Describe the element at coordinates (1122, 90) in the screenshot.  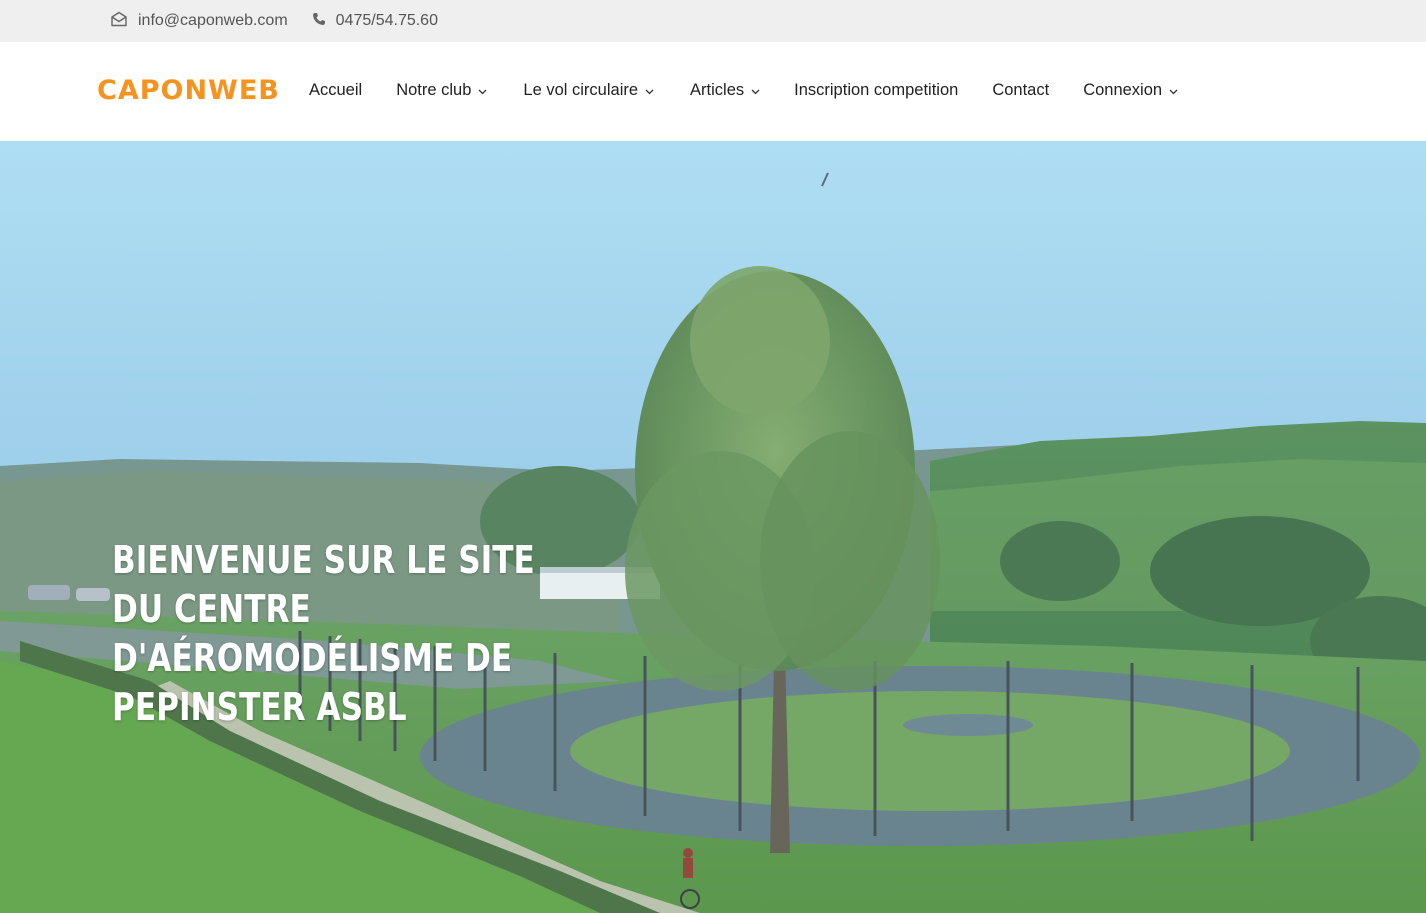
I see `nav-item-label: Connexion` at that location.